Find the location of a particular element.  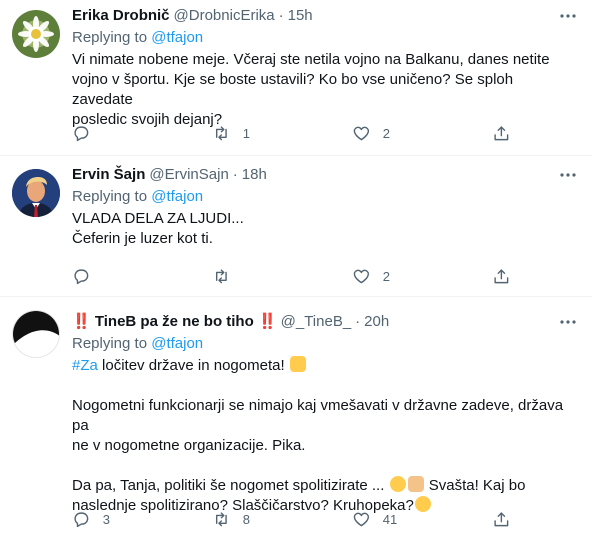

display-name: Ervin Šajn is located at coordinates (108, 175).